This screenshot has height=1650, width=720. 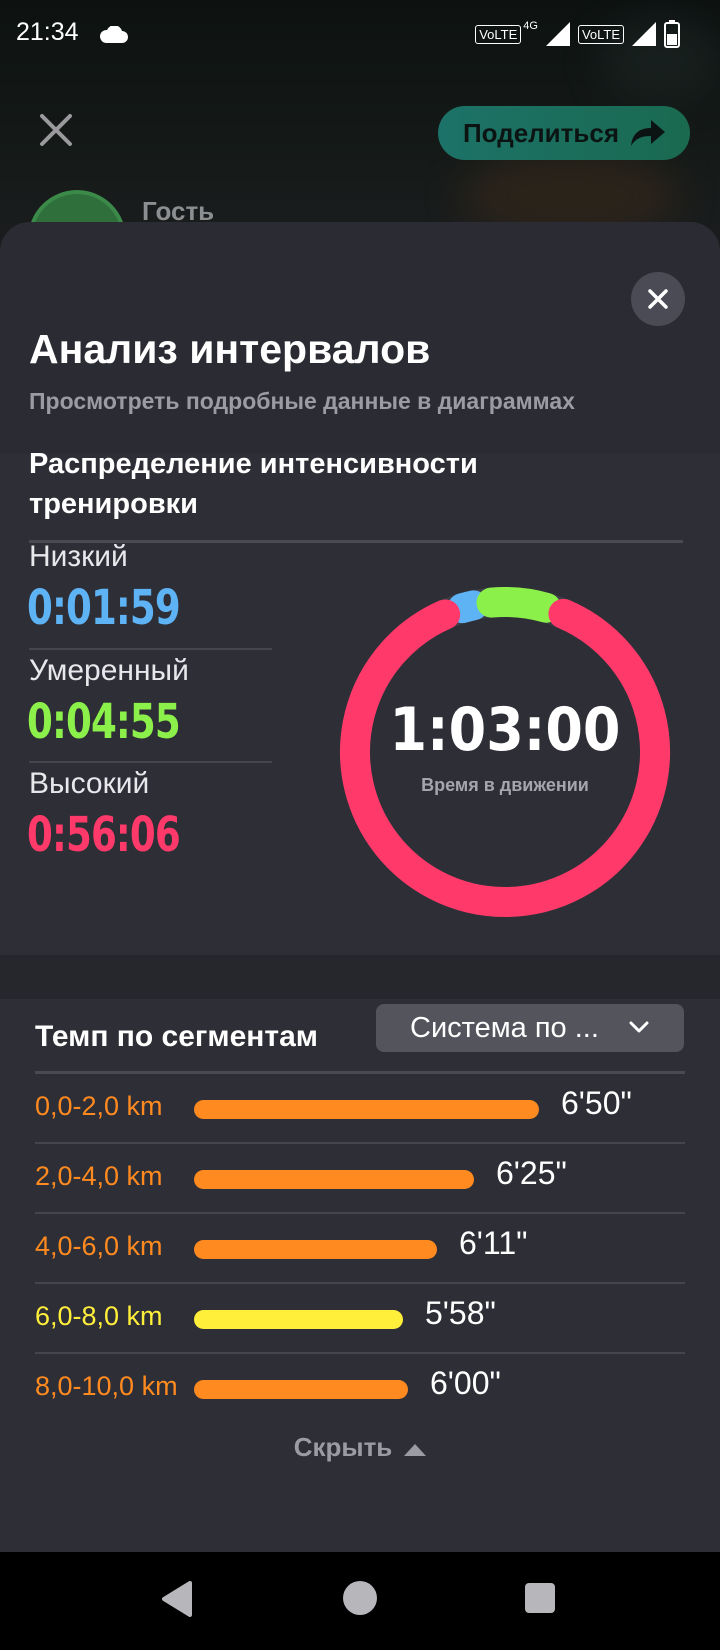 I want to click on segment-range: 2,0-4,0 km, so click(x=99, y=1176).